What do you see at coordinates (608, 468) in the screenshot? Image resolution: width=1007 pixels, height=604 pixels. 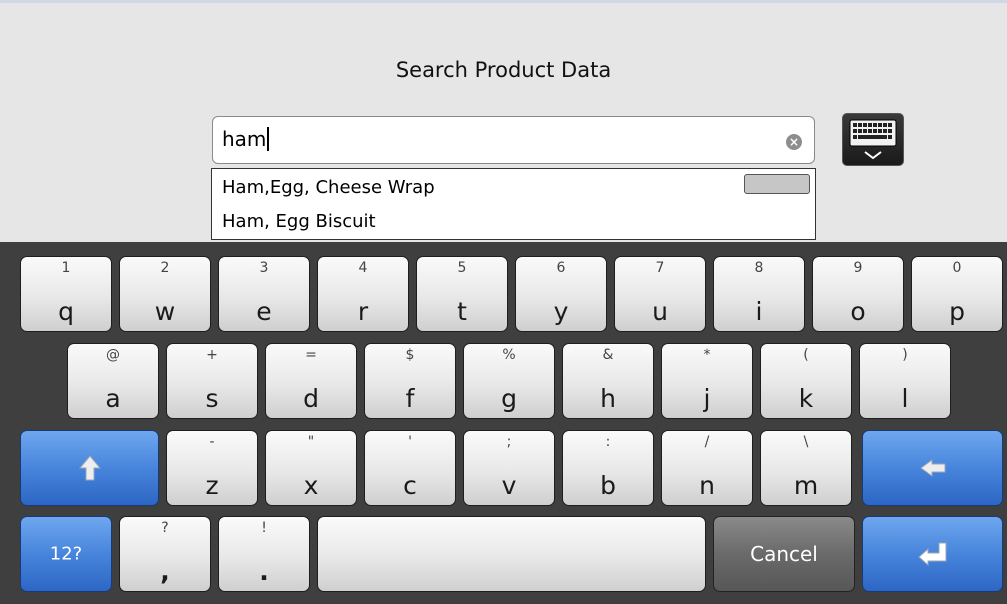 I see `key-b: :b` at bounding box center [608, 468].